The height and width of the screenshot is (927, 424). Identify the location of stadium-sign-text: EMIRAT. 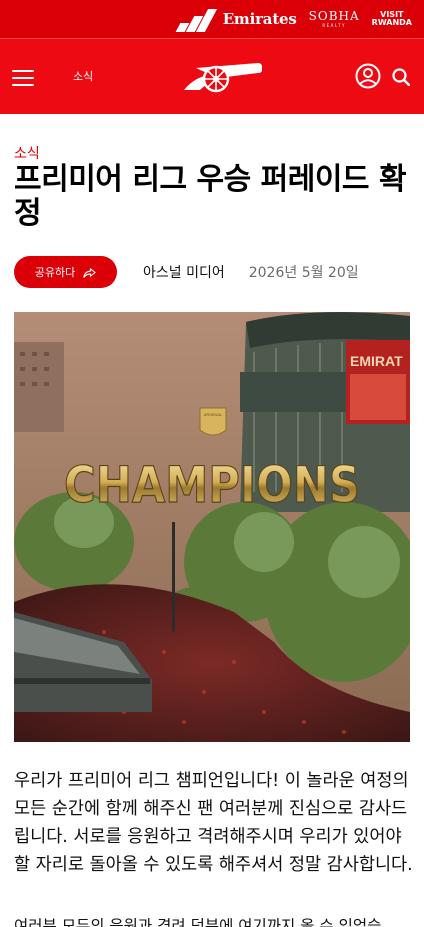
(376, 361).